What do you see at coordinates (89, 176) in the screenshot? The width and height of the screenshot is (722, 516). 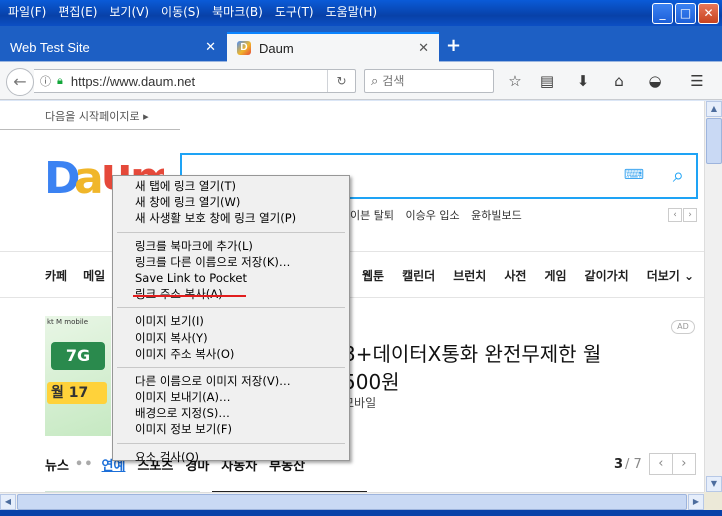 I see `svg-text: a` at bounding box center [89, 176].